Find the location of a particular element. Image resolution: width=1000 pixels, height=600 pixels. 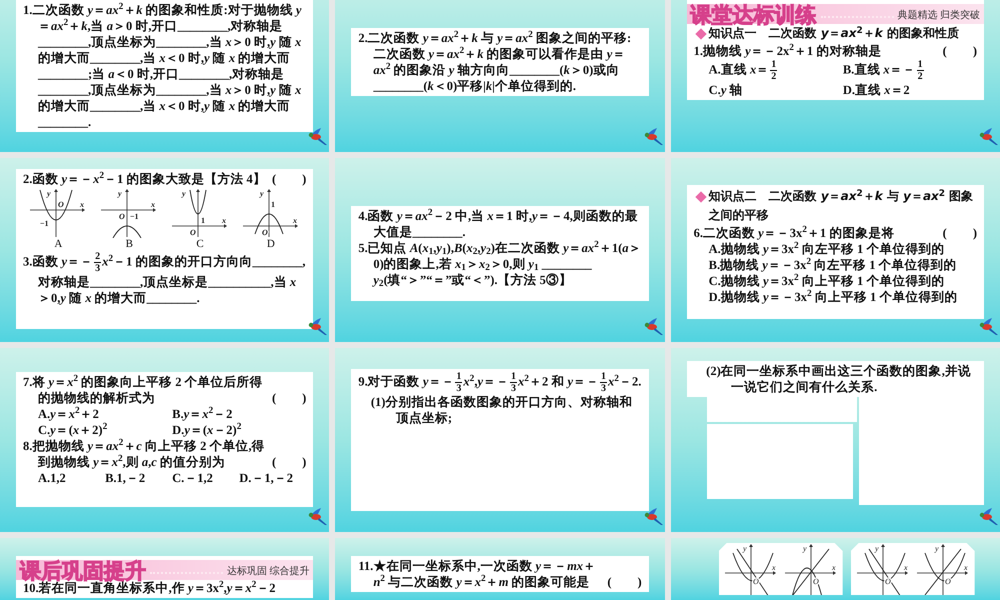

slide-thumbnail is located at coordinates (165, 76).